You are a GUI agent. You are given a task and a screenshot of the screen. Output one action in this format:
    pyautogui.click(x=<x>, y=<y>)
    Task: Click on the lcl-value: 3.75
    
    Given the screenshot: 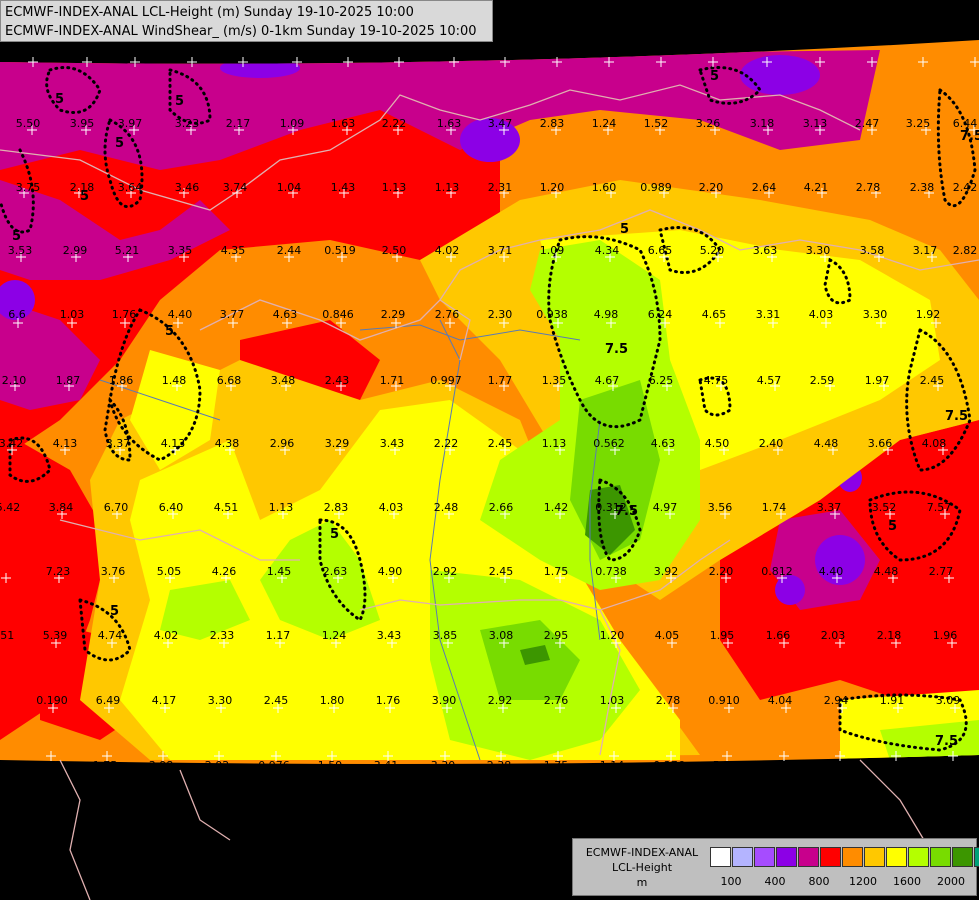 What is the action you would take?
    pyautogui.click(x=28, y=187)
    